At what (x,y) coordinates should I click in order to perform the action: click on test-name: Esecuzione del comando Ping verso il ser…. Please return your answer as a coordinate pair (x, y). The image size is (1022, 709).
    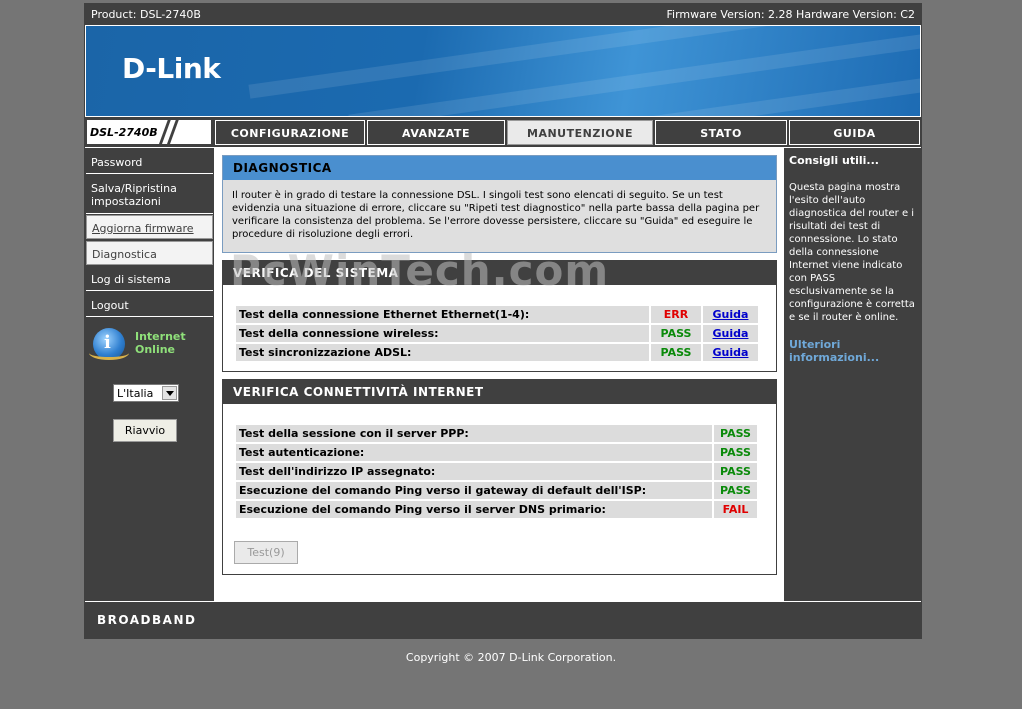
    Looking at the image, I should click on (474, 509).